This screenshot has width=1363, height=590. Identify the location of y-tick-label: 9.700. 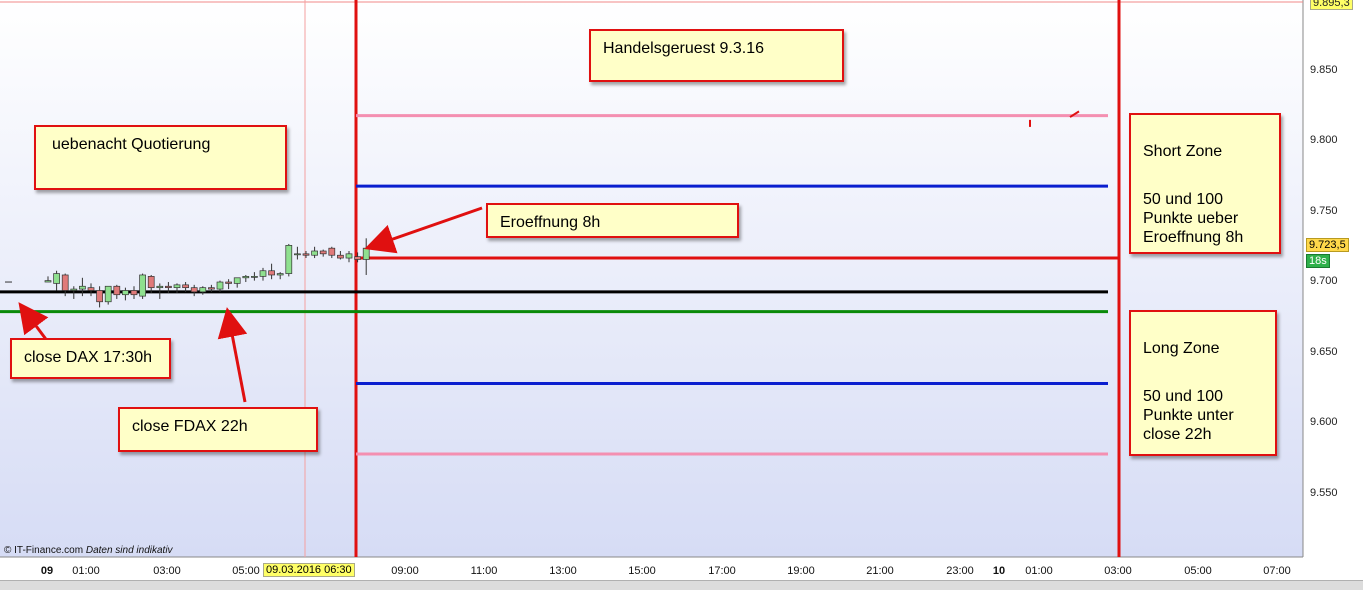
(1324, 281).